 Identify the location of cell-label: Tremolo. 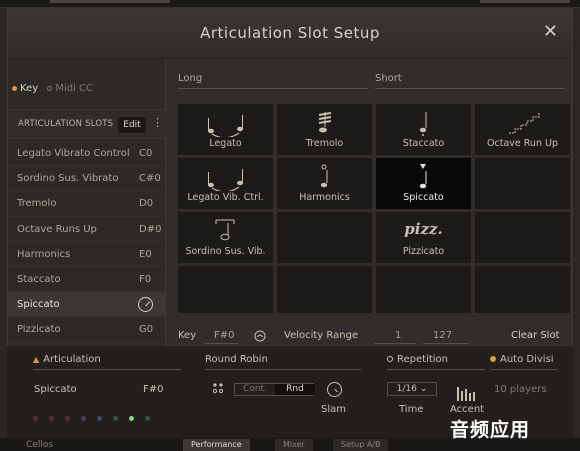
(324, 143).